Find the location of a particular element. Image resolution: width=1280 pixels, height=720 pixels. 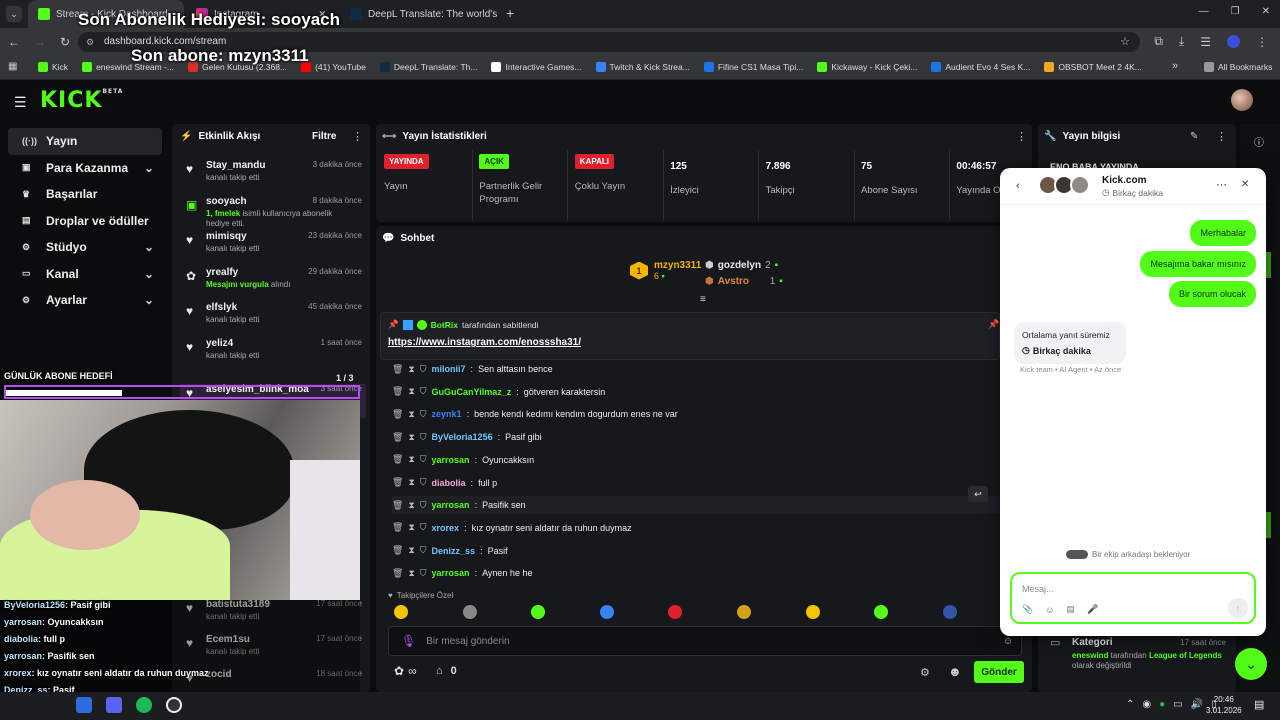

chat-message: 🗑 ⧗ ⛉ yarrosan: Oyuncakksın is located at coordinates (463, 460).